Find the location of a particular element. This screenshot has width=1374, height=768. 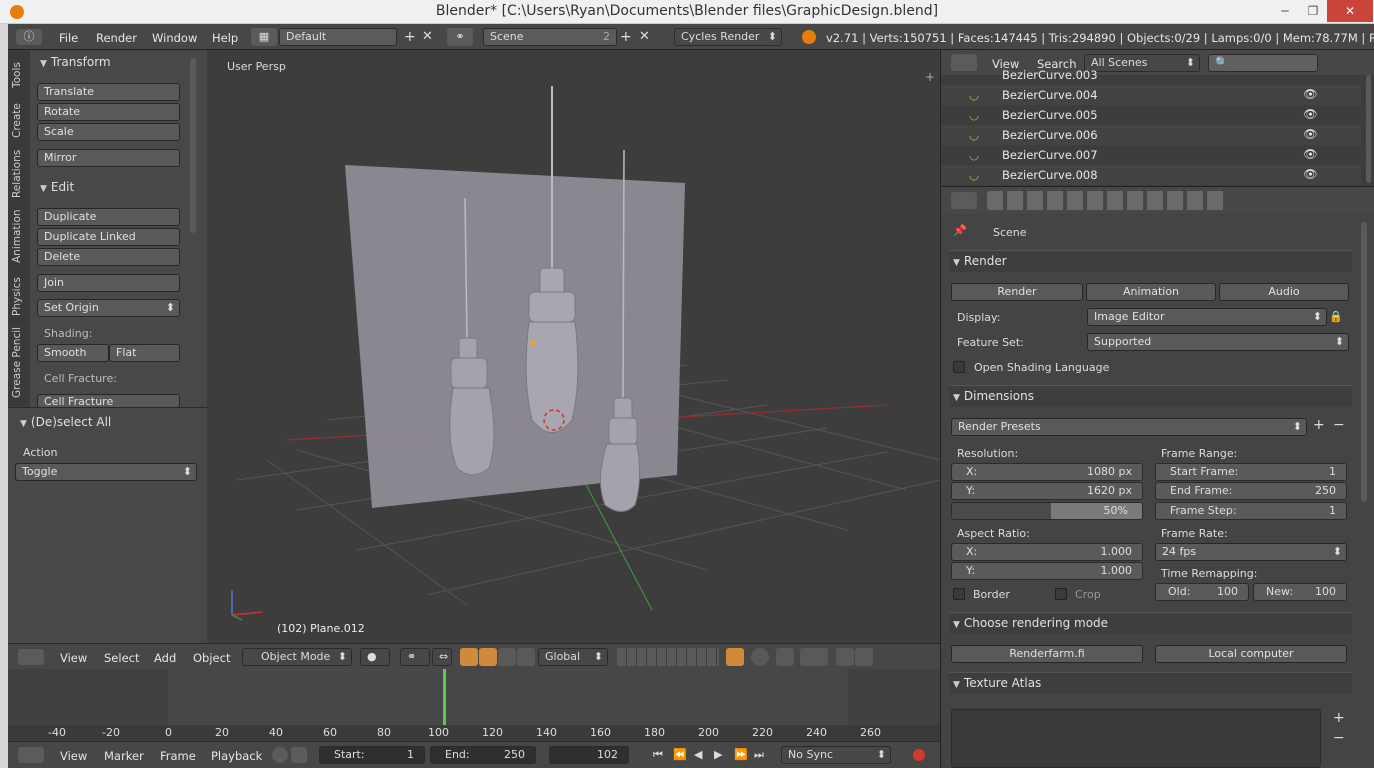

tab-grease-pencil: Grease Pencil is located at coordinates (17, 362).